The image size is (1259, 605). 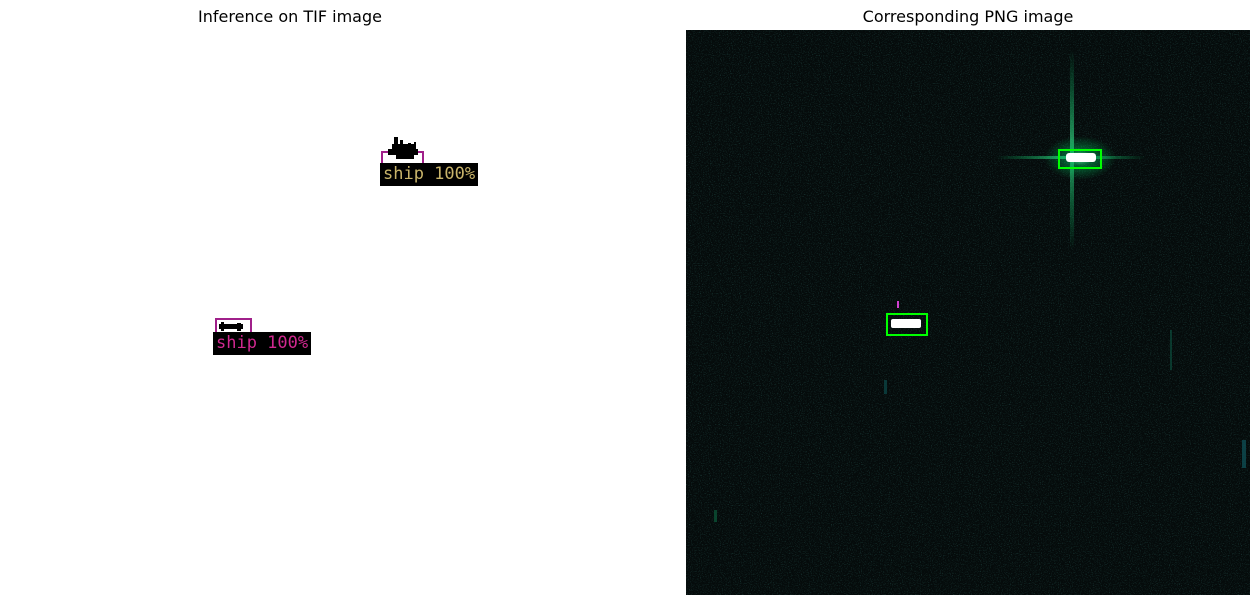 I want to click on detection-label-2: ship 100%, so click(x=262, y=343).